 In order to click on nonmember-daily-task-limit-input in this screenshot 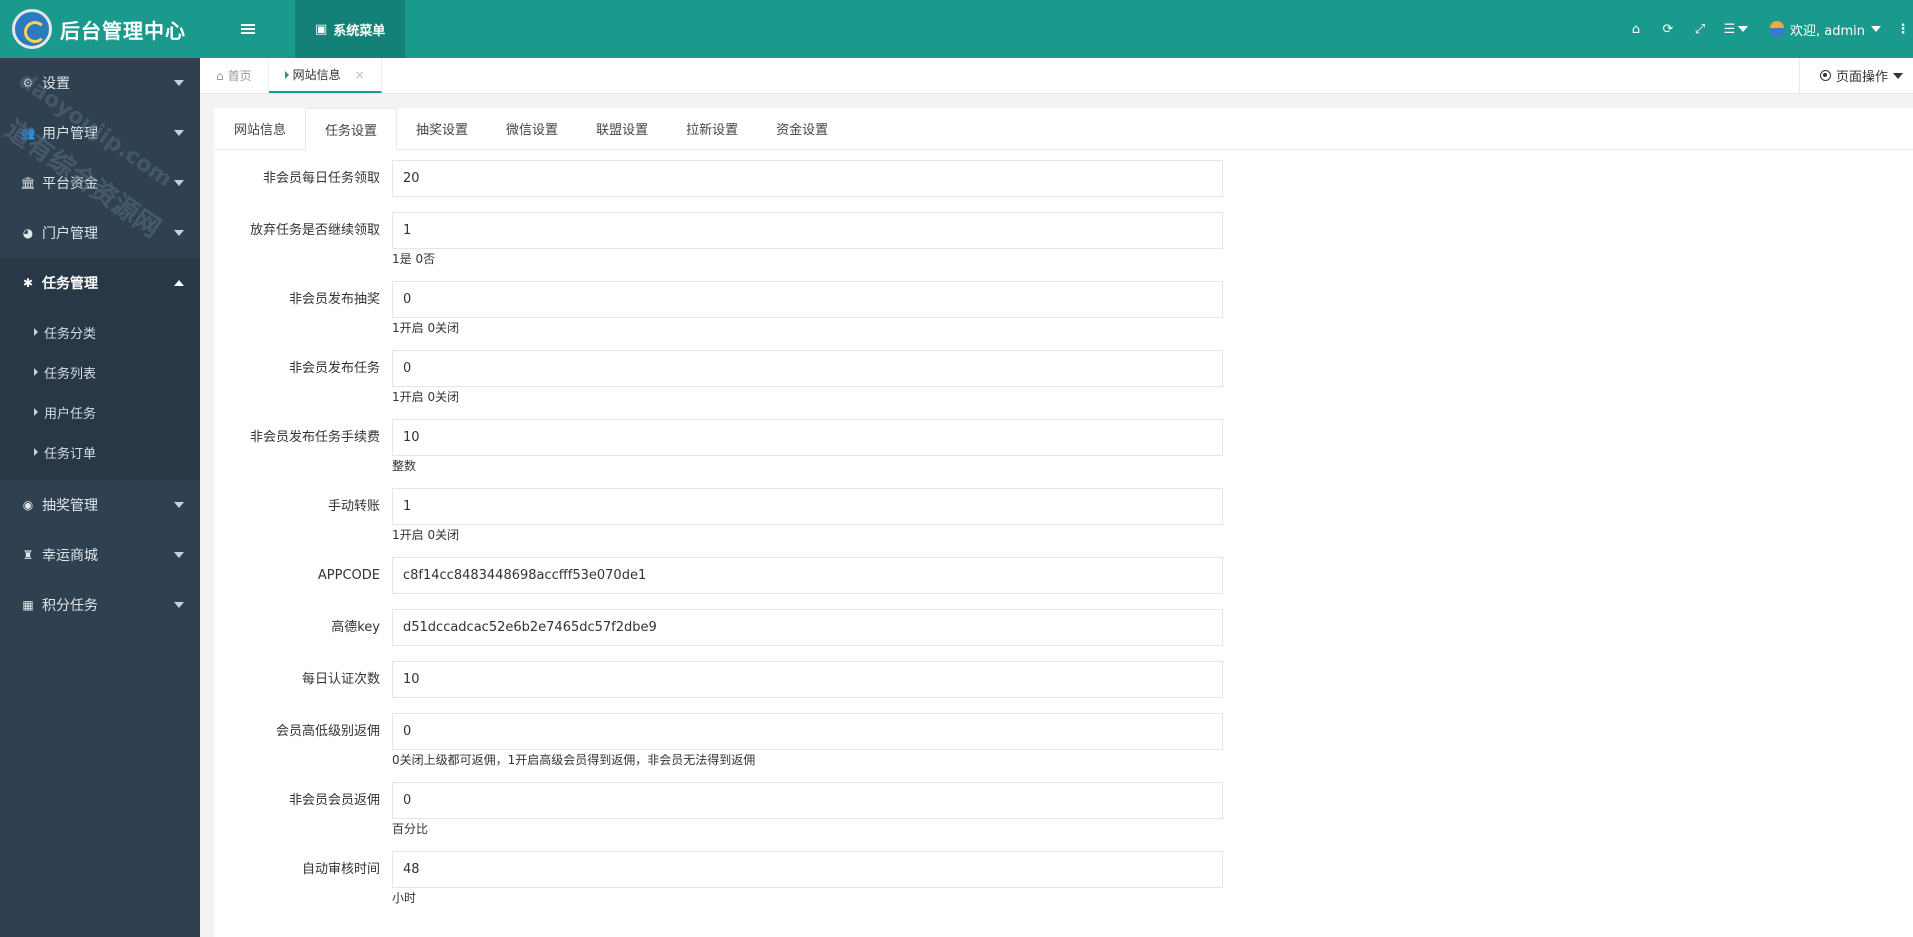, I will do `click(807, 178)`.